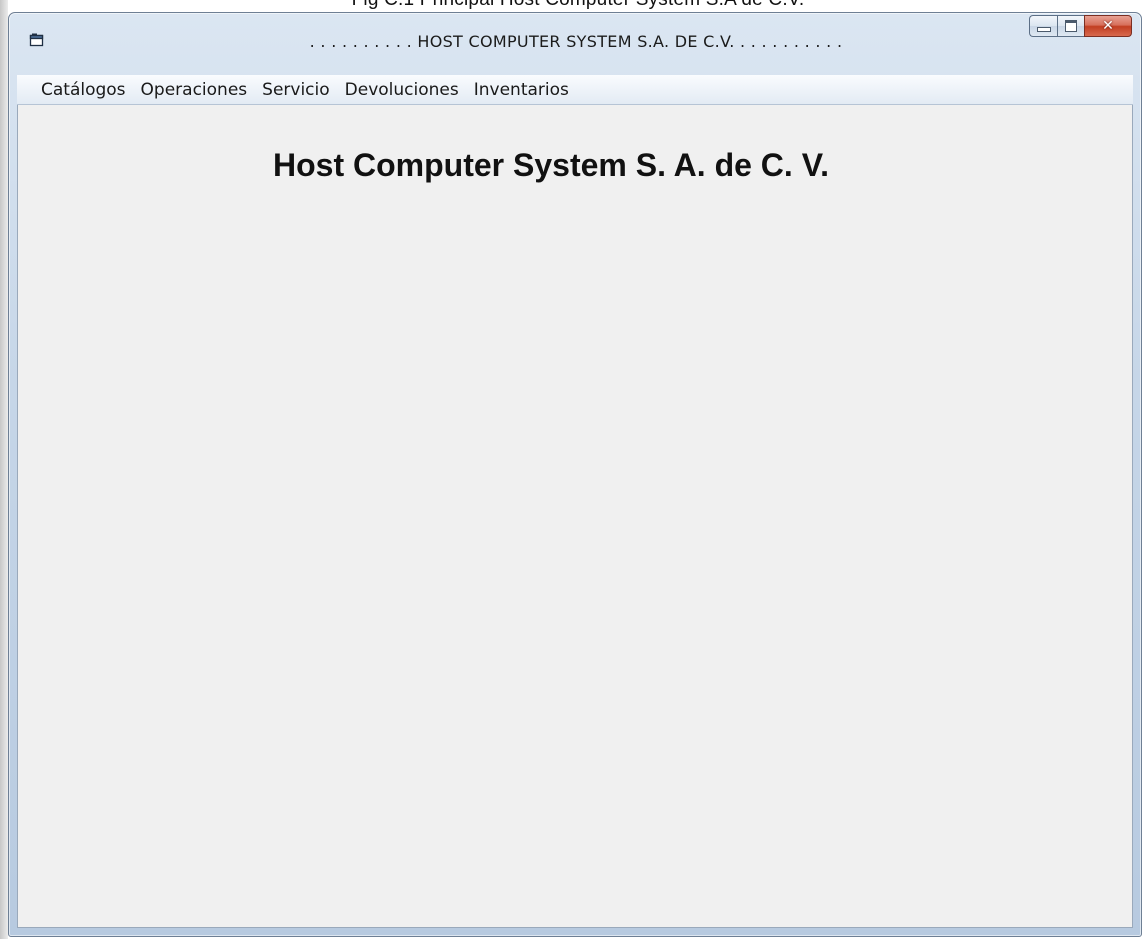 The width and height of the screenshot is (1146, 939). I want to click on minimize-icon, so click(1043, 29).